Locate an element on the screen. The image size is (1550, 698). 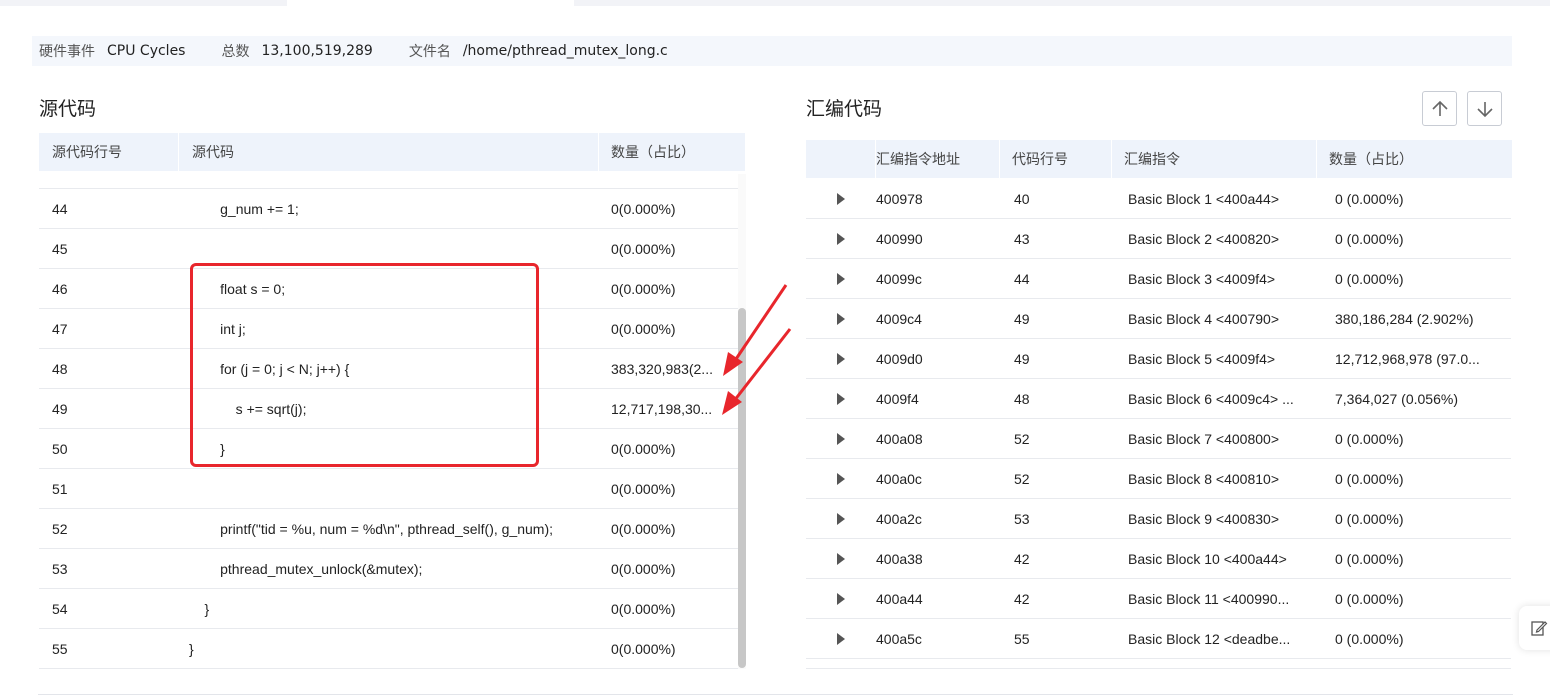
asm-cell-count: 7,364,027 (0.056%) is located at coordinates (1396, 398).